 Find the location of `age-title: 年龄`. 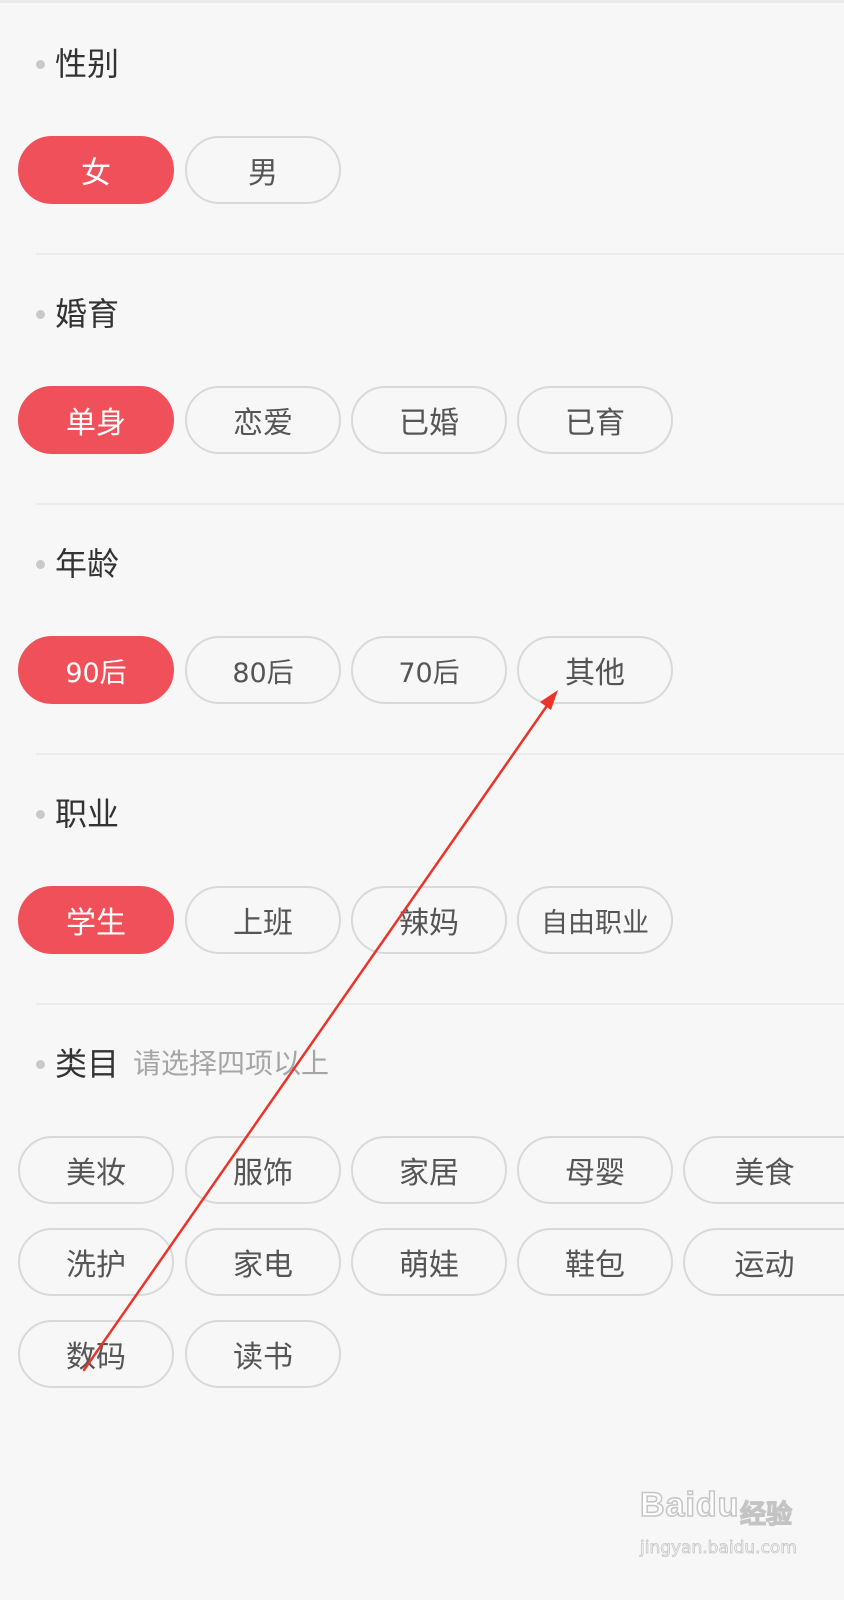

age-title: 年龄 is located at coordinates (87, 564).